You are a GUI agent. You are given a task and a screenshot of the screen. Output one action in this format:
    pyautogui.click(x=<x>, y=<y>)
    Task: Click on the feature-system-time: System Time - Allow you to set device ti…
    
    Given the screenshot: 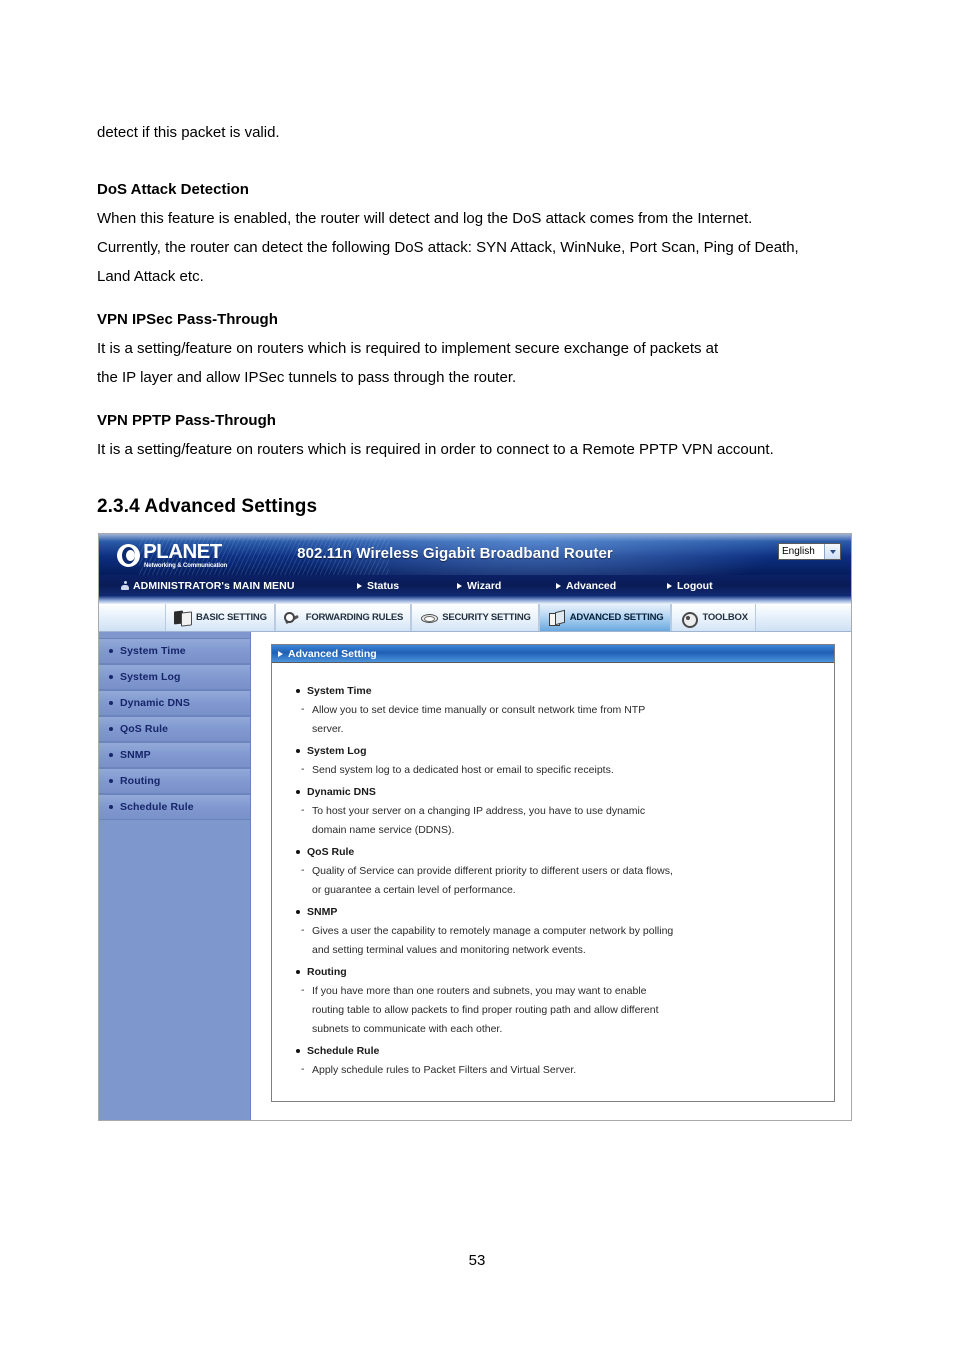 What is the action you would take?
    pyautogui.click(x=560, y=710)
    